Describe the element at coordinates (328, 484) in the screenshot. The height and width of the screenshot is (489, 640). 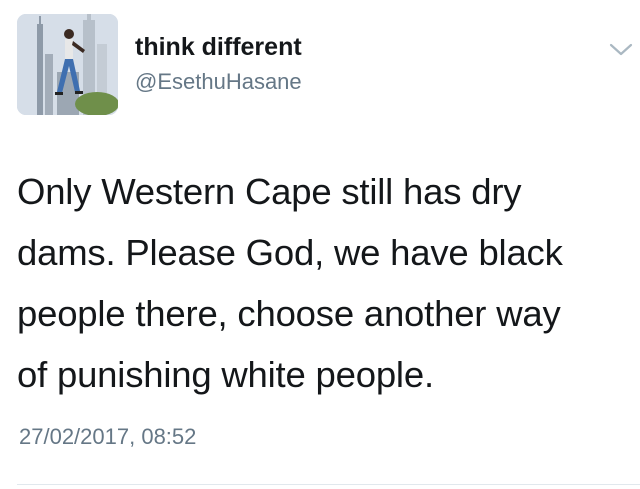
I see `divider` at that location.